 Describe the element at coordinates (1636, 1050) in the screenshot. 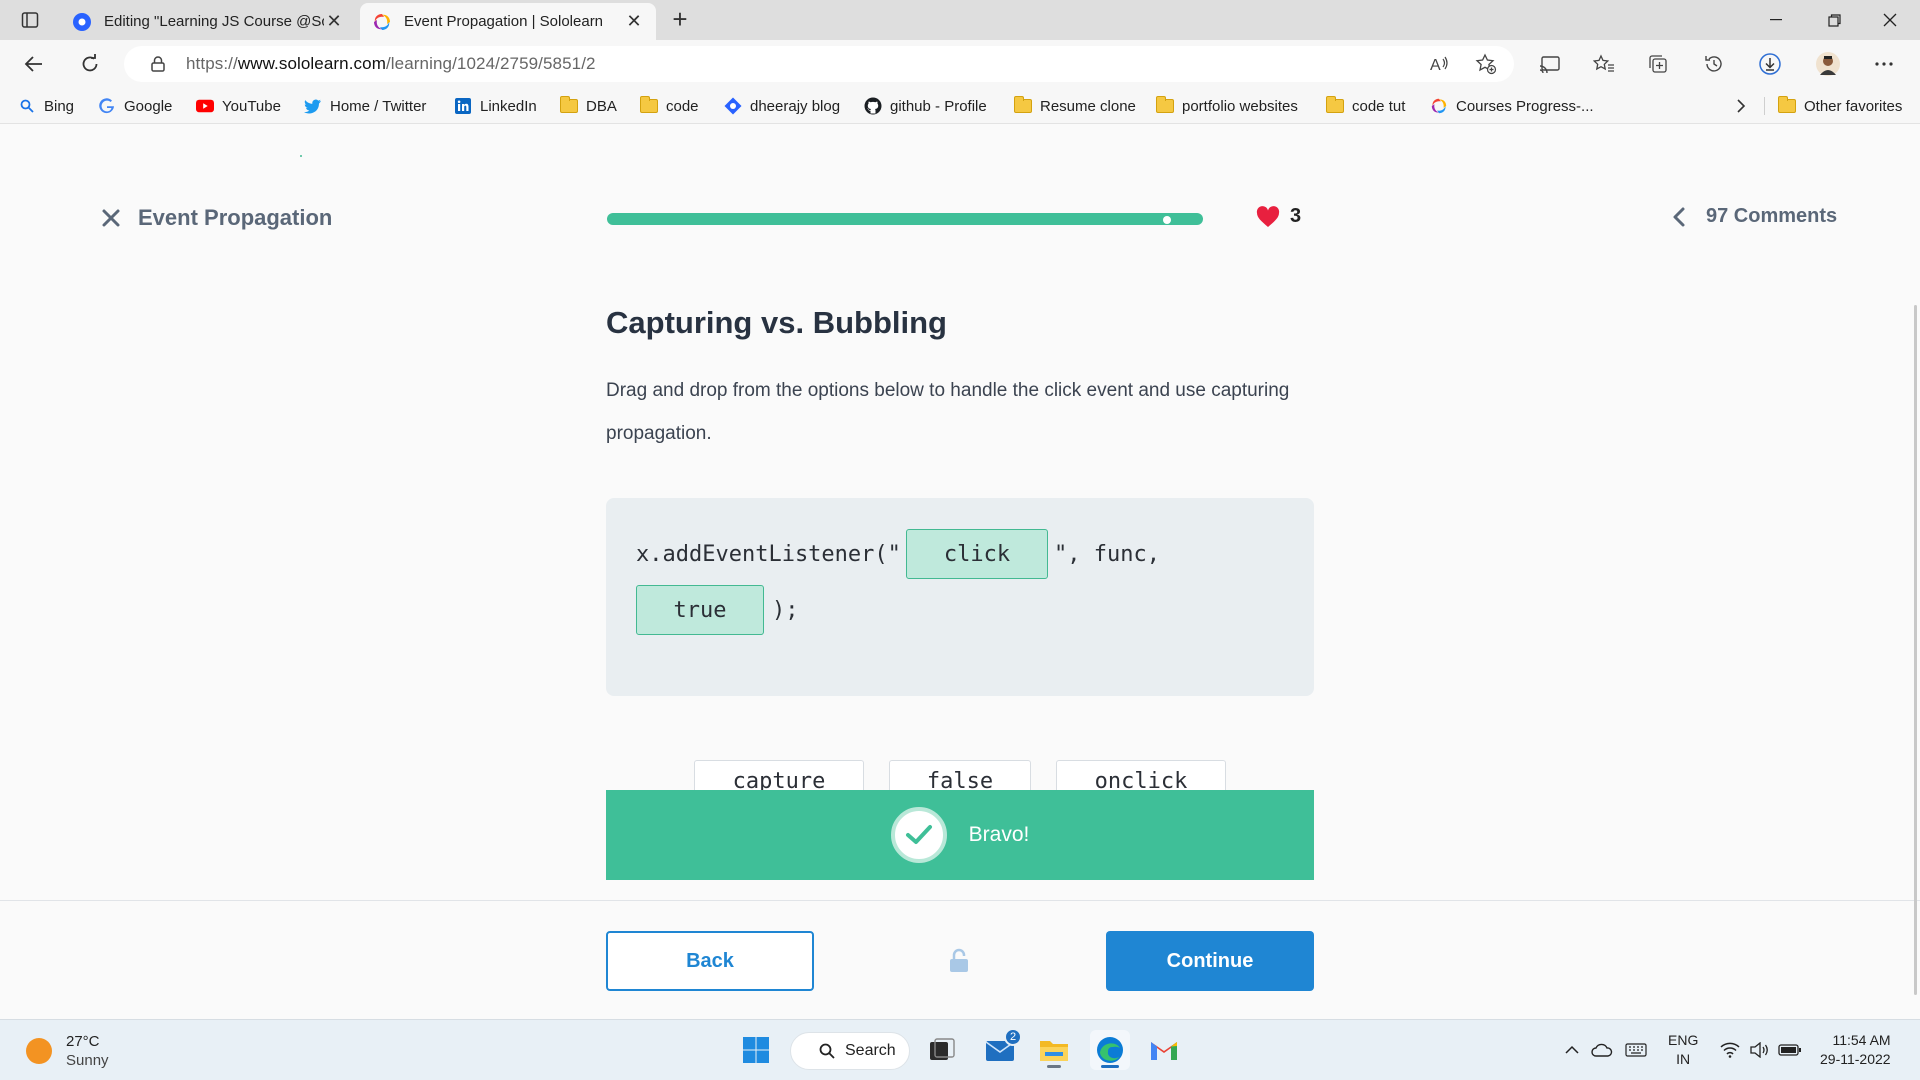

I see `keyboard-icon` at that location.